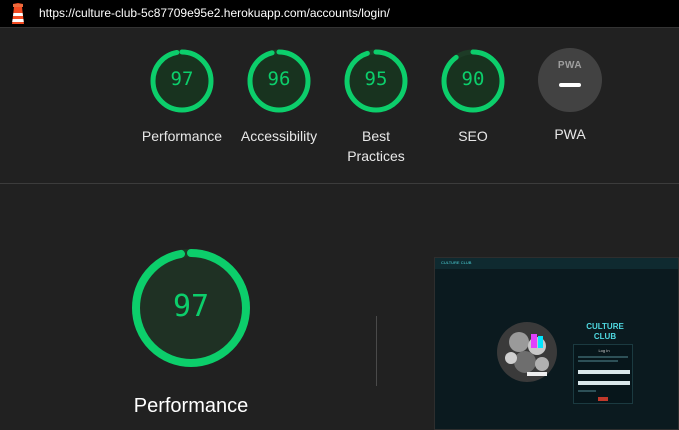 The height and width of the screenshot is (430, 679). What do you see at coordinates (570, 85) in the screenshot?
I see `pwa-dash-icon` at bounding box center [570, 85].